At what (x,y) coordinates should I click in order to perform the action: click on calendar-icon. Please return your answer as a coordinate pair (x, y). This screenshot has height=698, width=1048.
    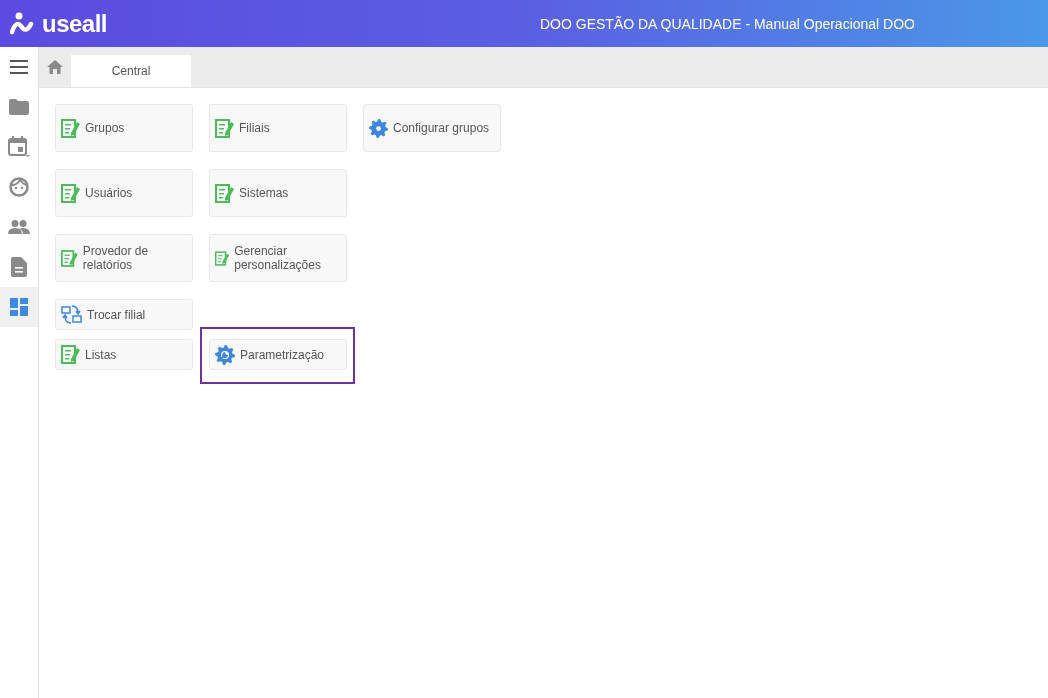
    Looking at the image, I should click on (19, 147).